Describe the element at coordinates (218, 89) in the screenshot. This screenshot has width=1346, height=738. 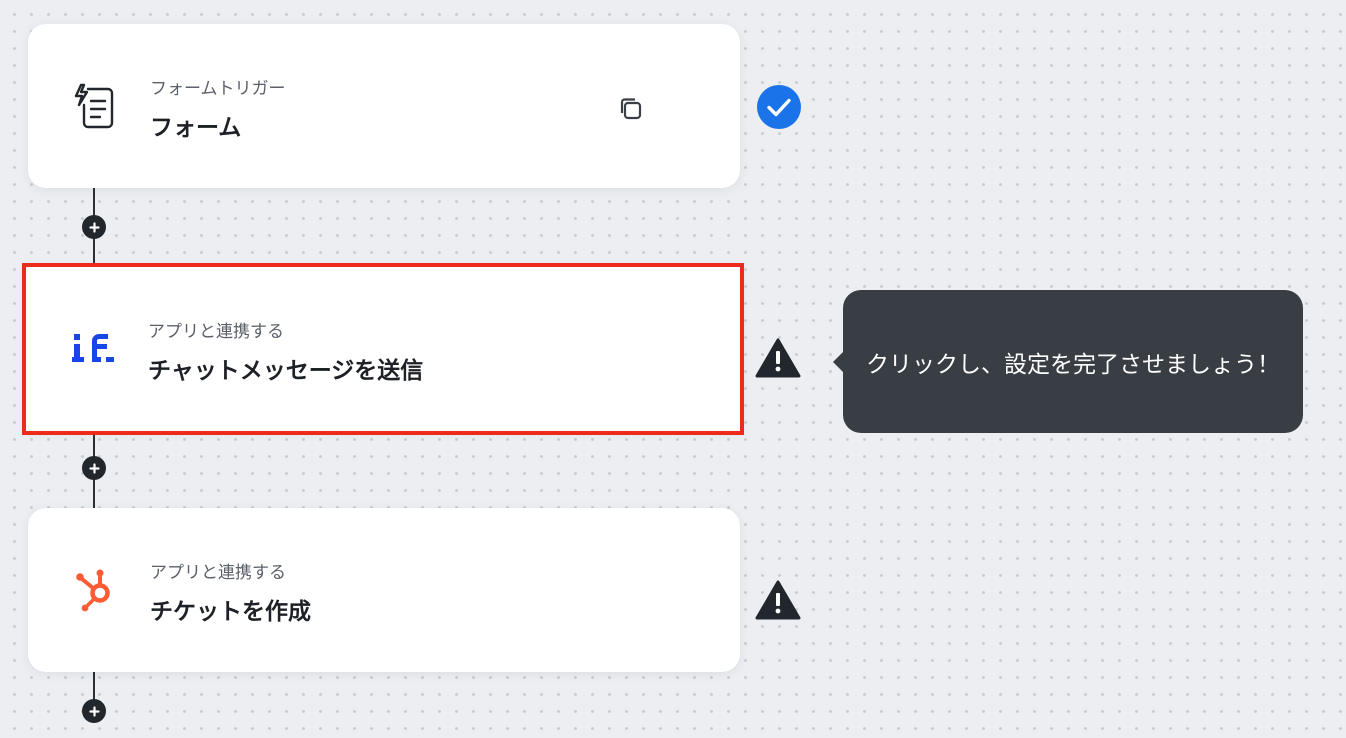
I see `step-category: フォームトリガー` at that location.